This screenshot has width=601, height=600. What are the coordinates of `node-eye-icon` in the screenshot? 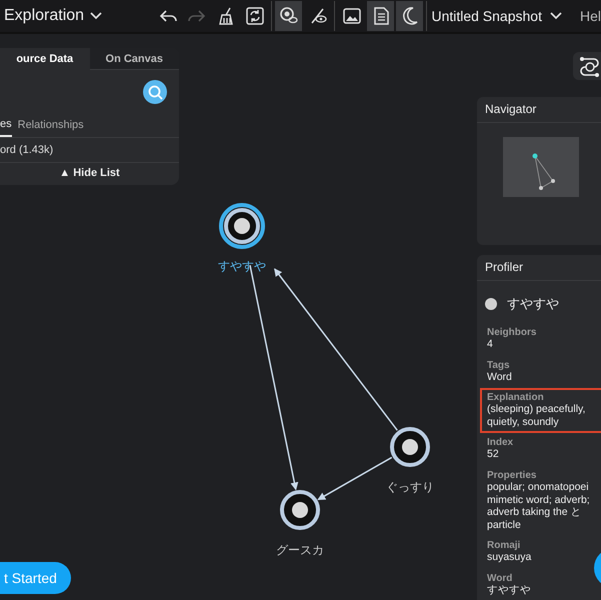 It's located at (288, 16).